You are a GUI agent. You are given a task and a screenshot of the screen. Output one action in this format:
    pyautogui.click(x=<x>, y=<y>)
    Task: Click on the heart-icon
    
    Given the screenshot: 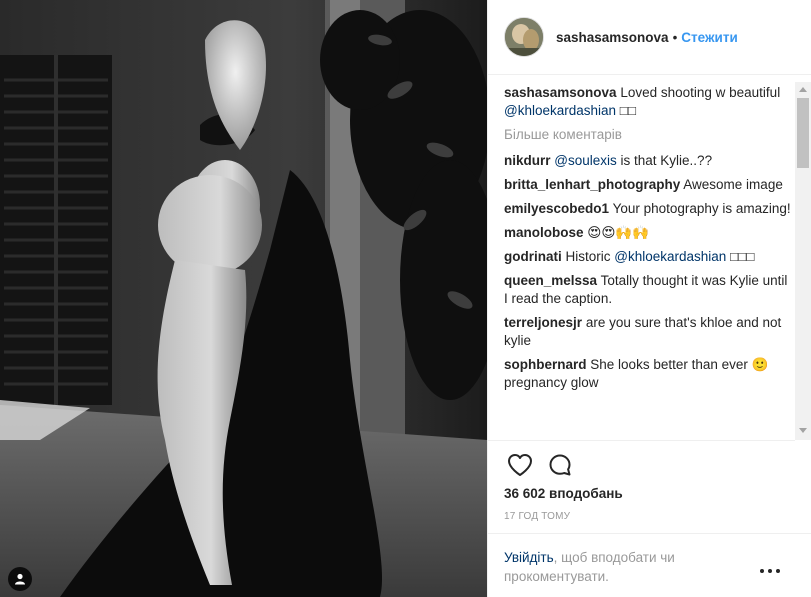 What is the action you would take?
    pyautogui.click(x=520, y=464)
    